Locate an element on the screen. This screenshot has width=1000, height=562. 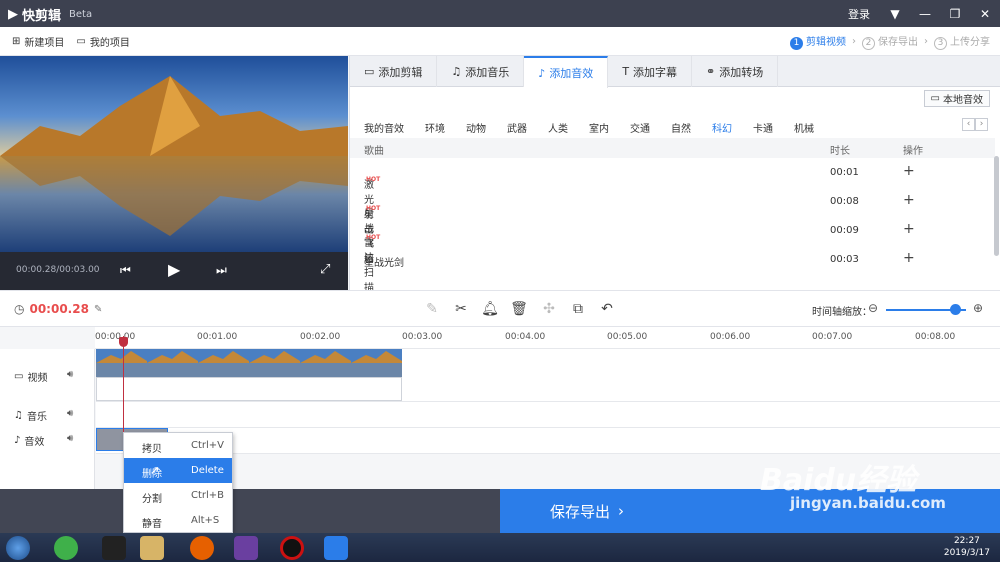
kuaijianji-taskbar-icon is located at coordinates (336, 548).